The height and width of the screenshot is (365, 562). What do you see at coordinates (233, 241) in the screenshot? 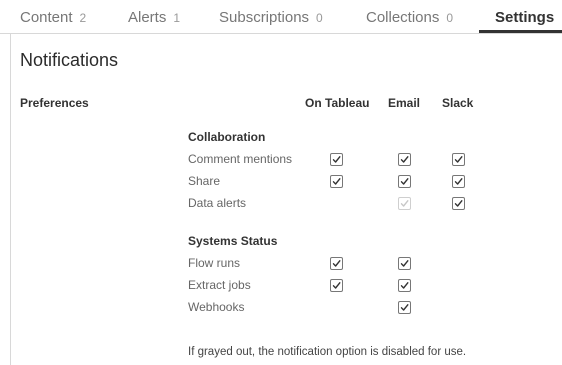
I see `group-title: Systems Status` at bounding box center [233, 241].